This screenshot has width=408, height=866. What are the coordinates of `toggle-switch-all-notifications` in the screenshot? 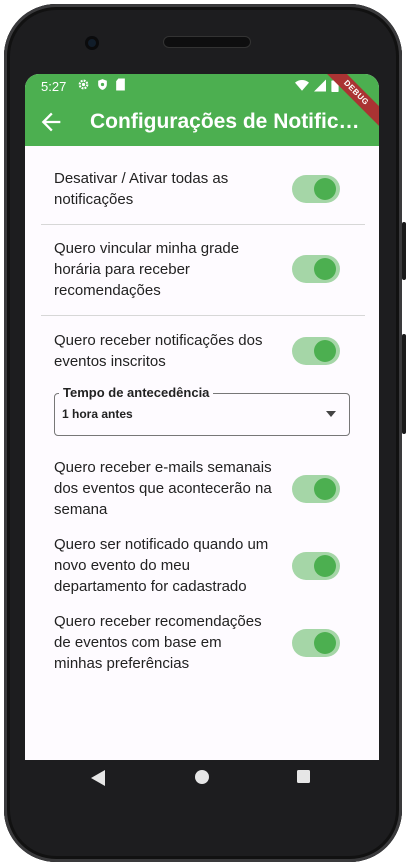 It's located at (316, 189).